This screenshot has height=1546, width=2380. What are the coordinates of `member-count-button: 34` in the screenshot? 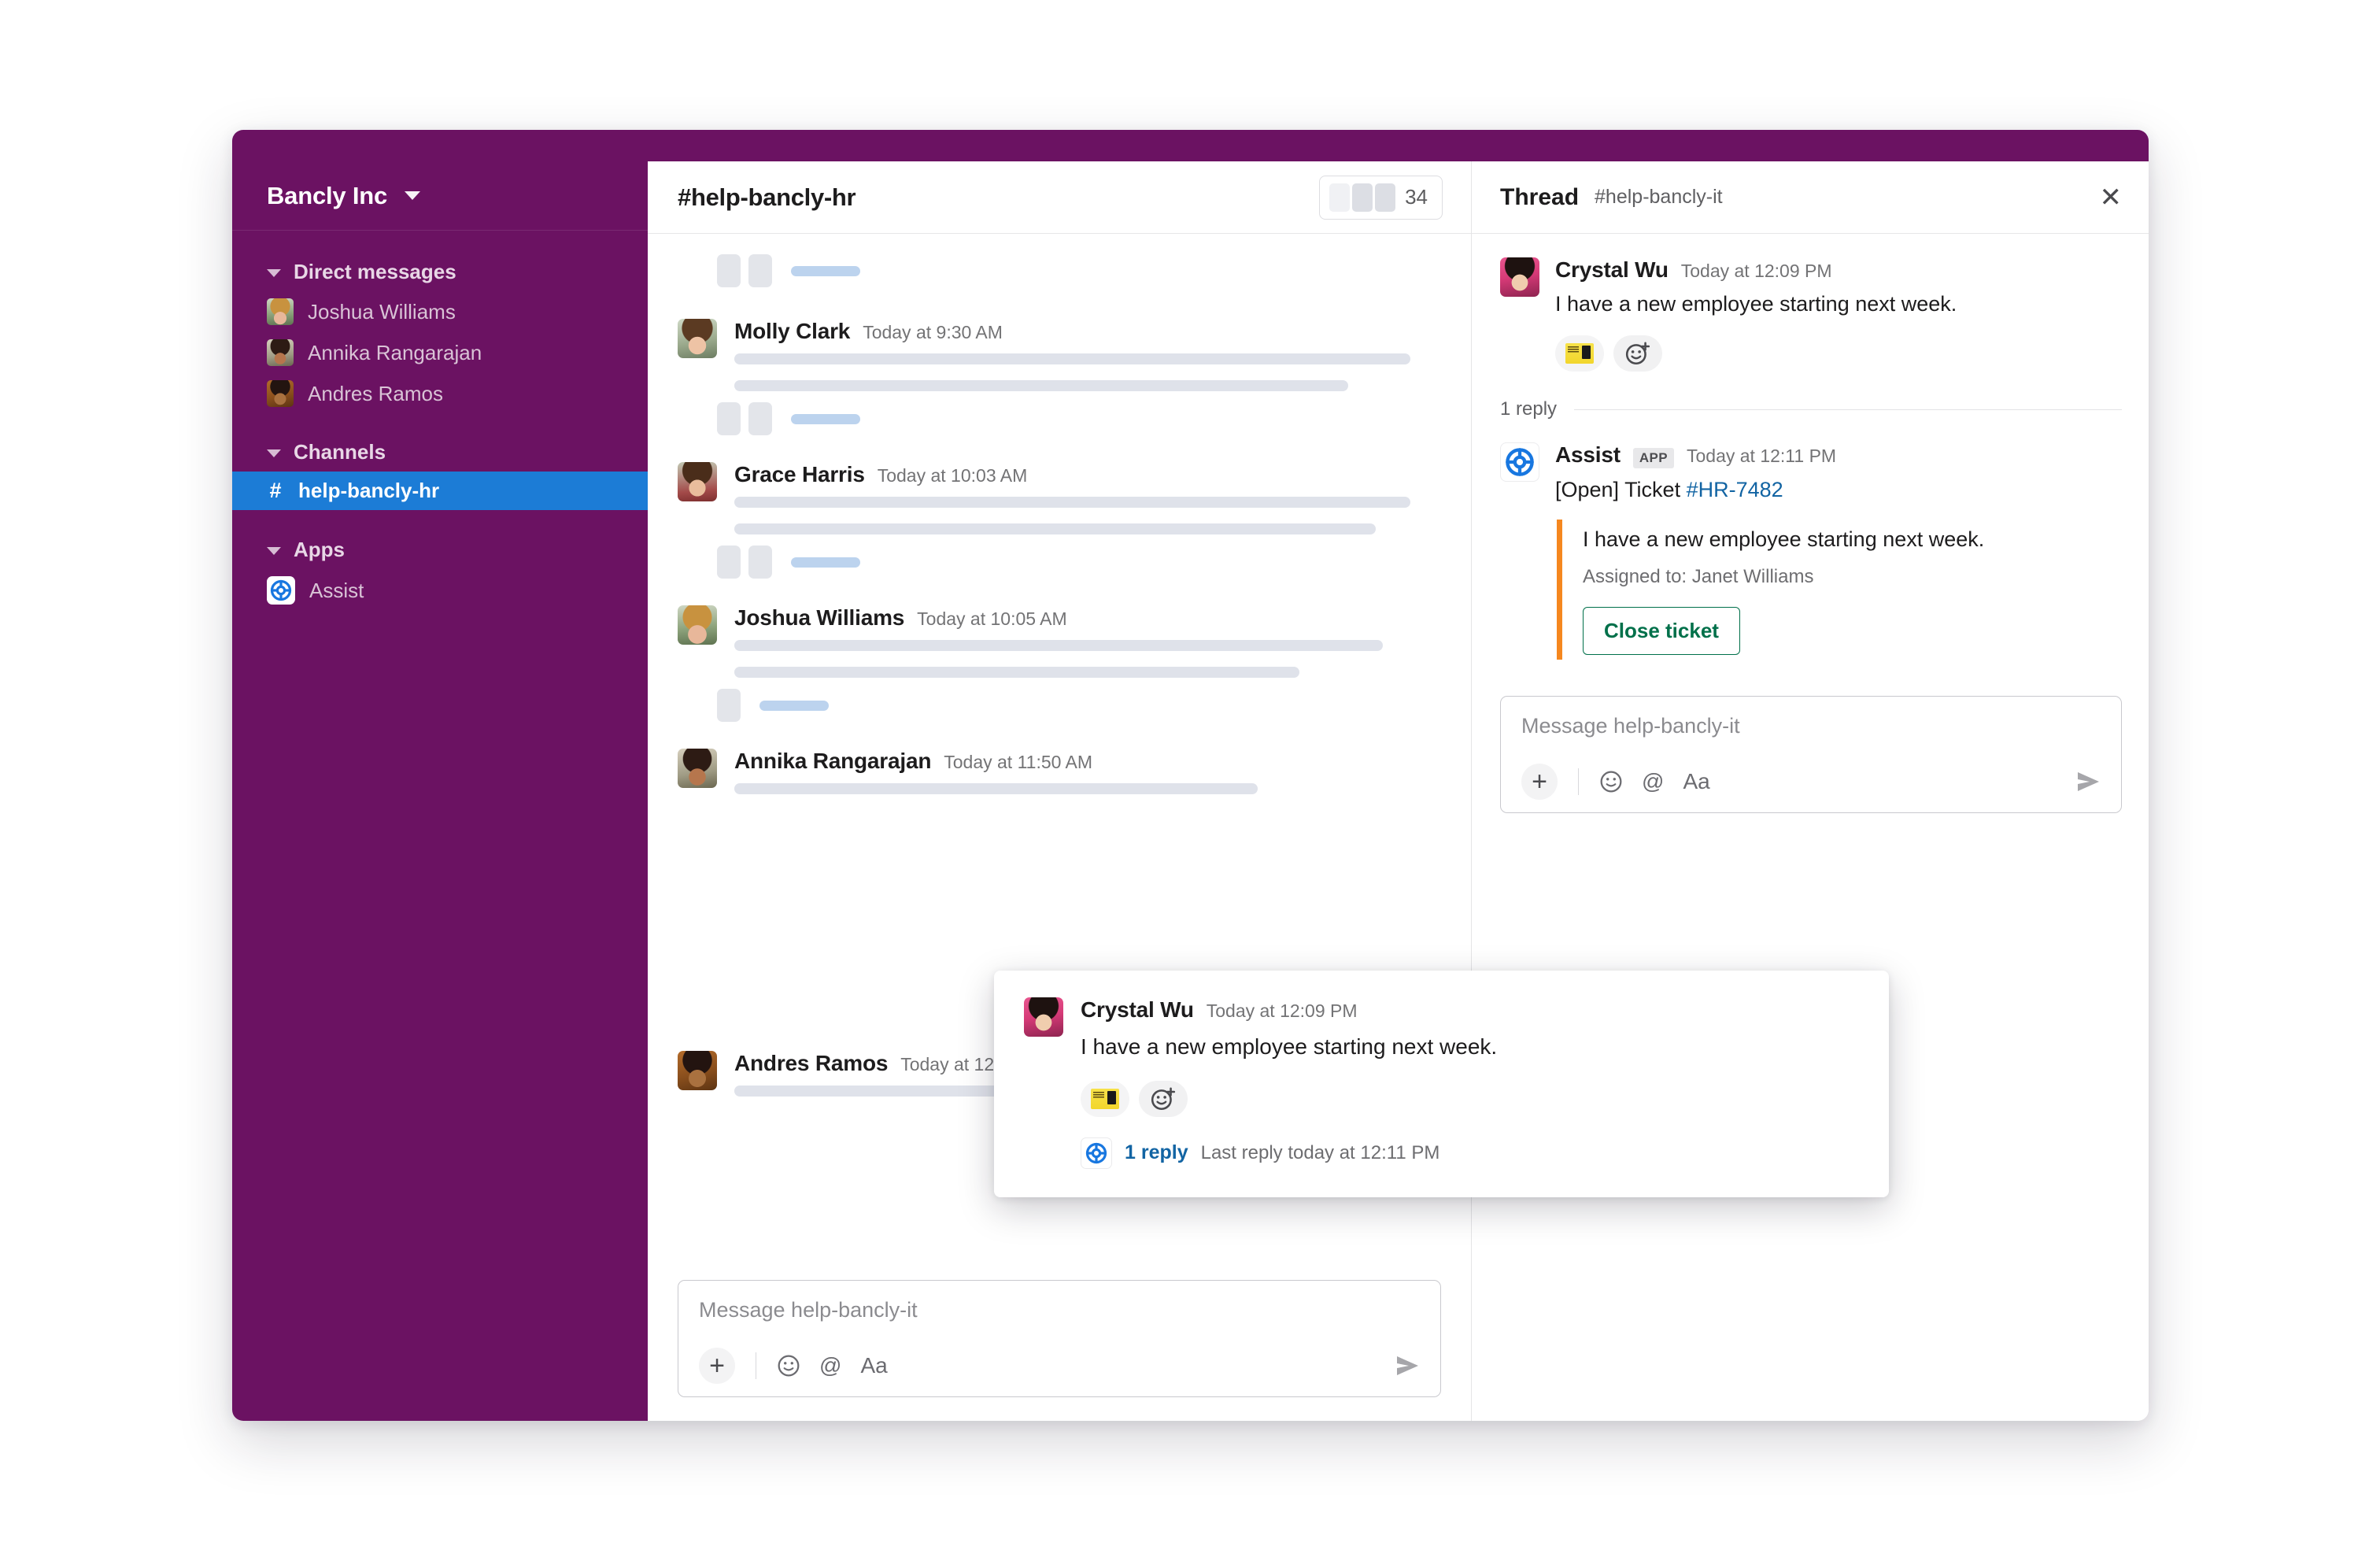 It's located at (1381, 197).